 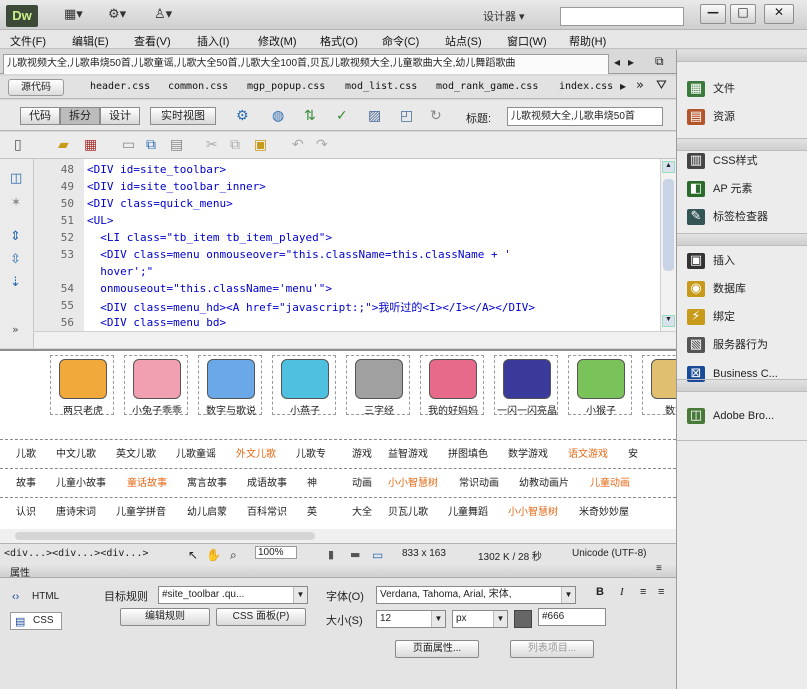 What do you see at coordinates (298, 145) in the screenshot?
I see `undo-icon: ↶` at bounding box center [298, 145].